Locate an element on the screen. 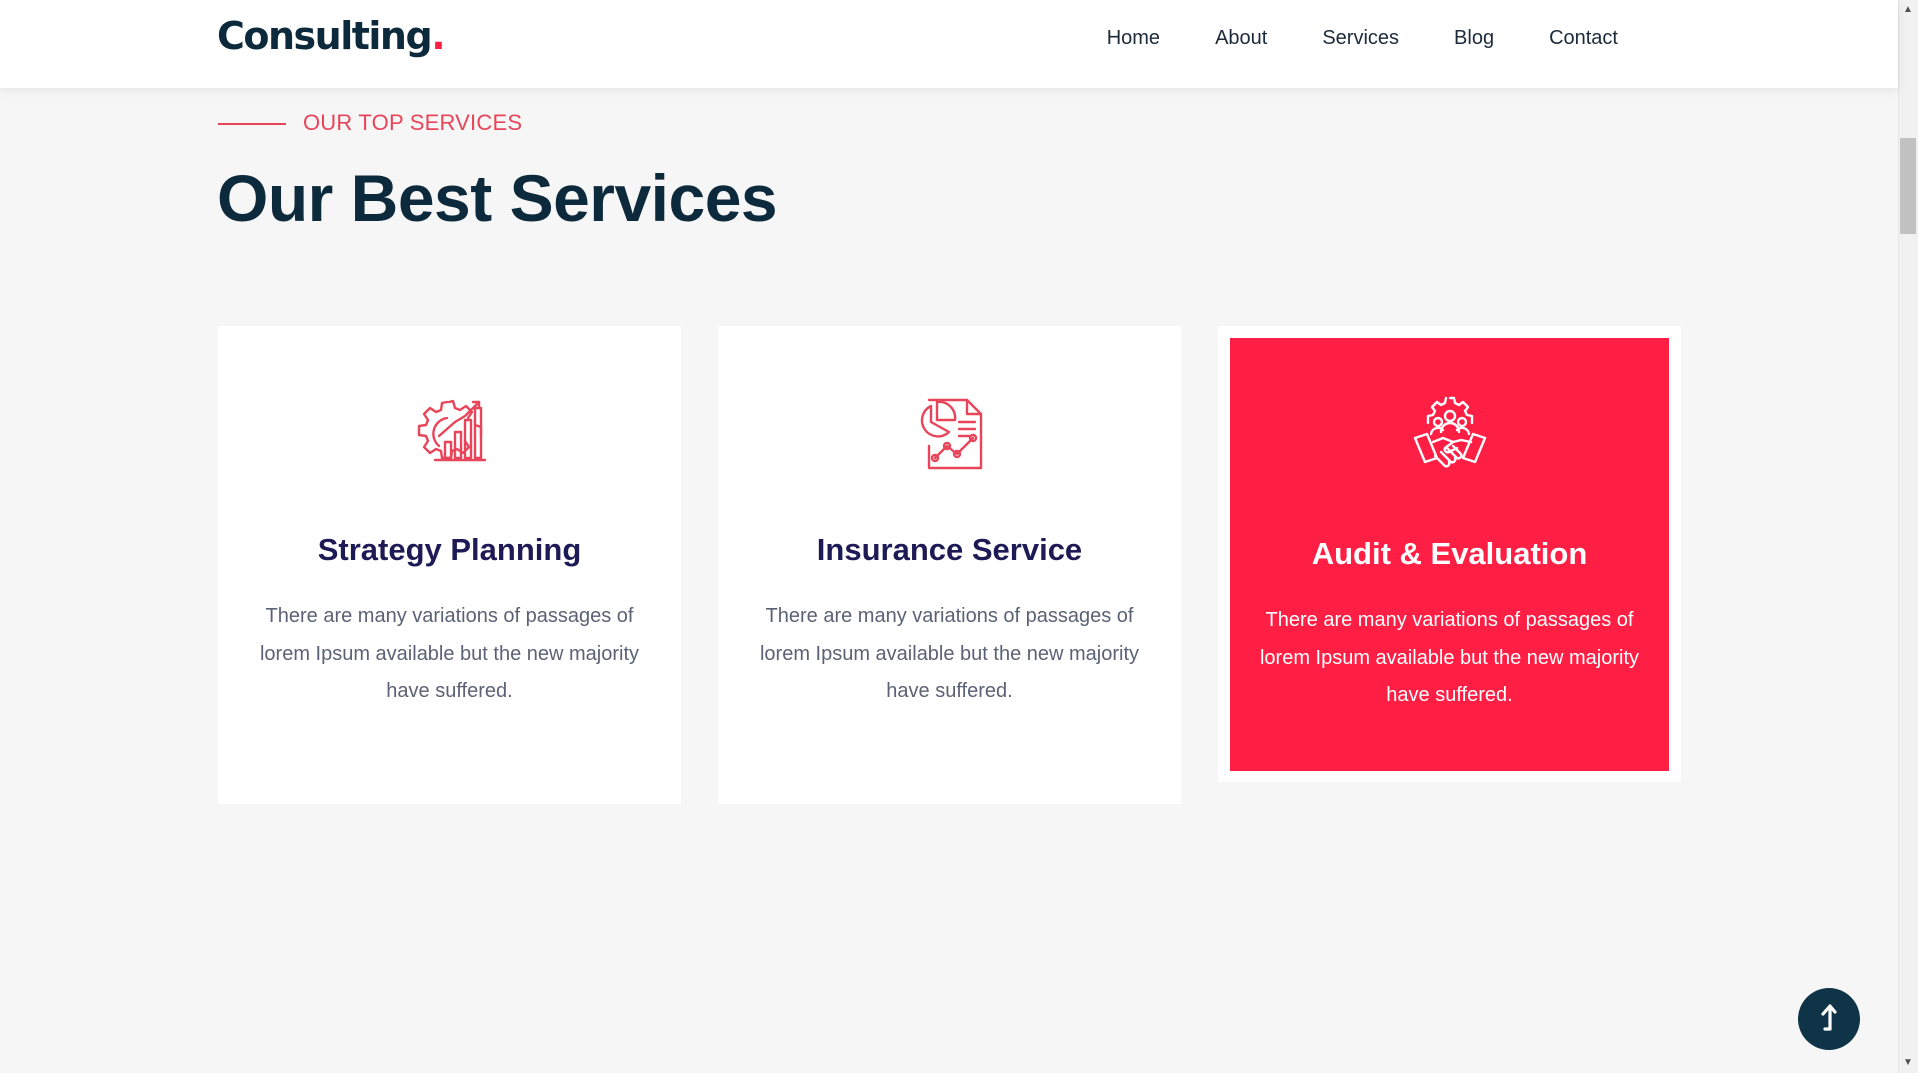 The image size is (1918, 1073). back-to-top-button is located at coordinates (1829, 1019).